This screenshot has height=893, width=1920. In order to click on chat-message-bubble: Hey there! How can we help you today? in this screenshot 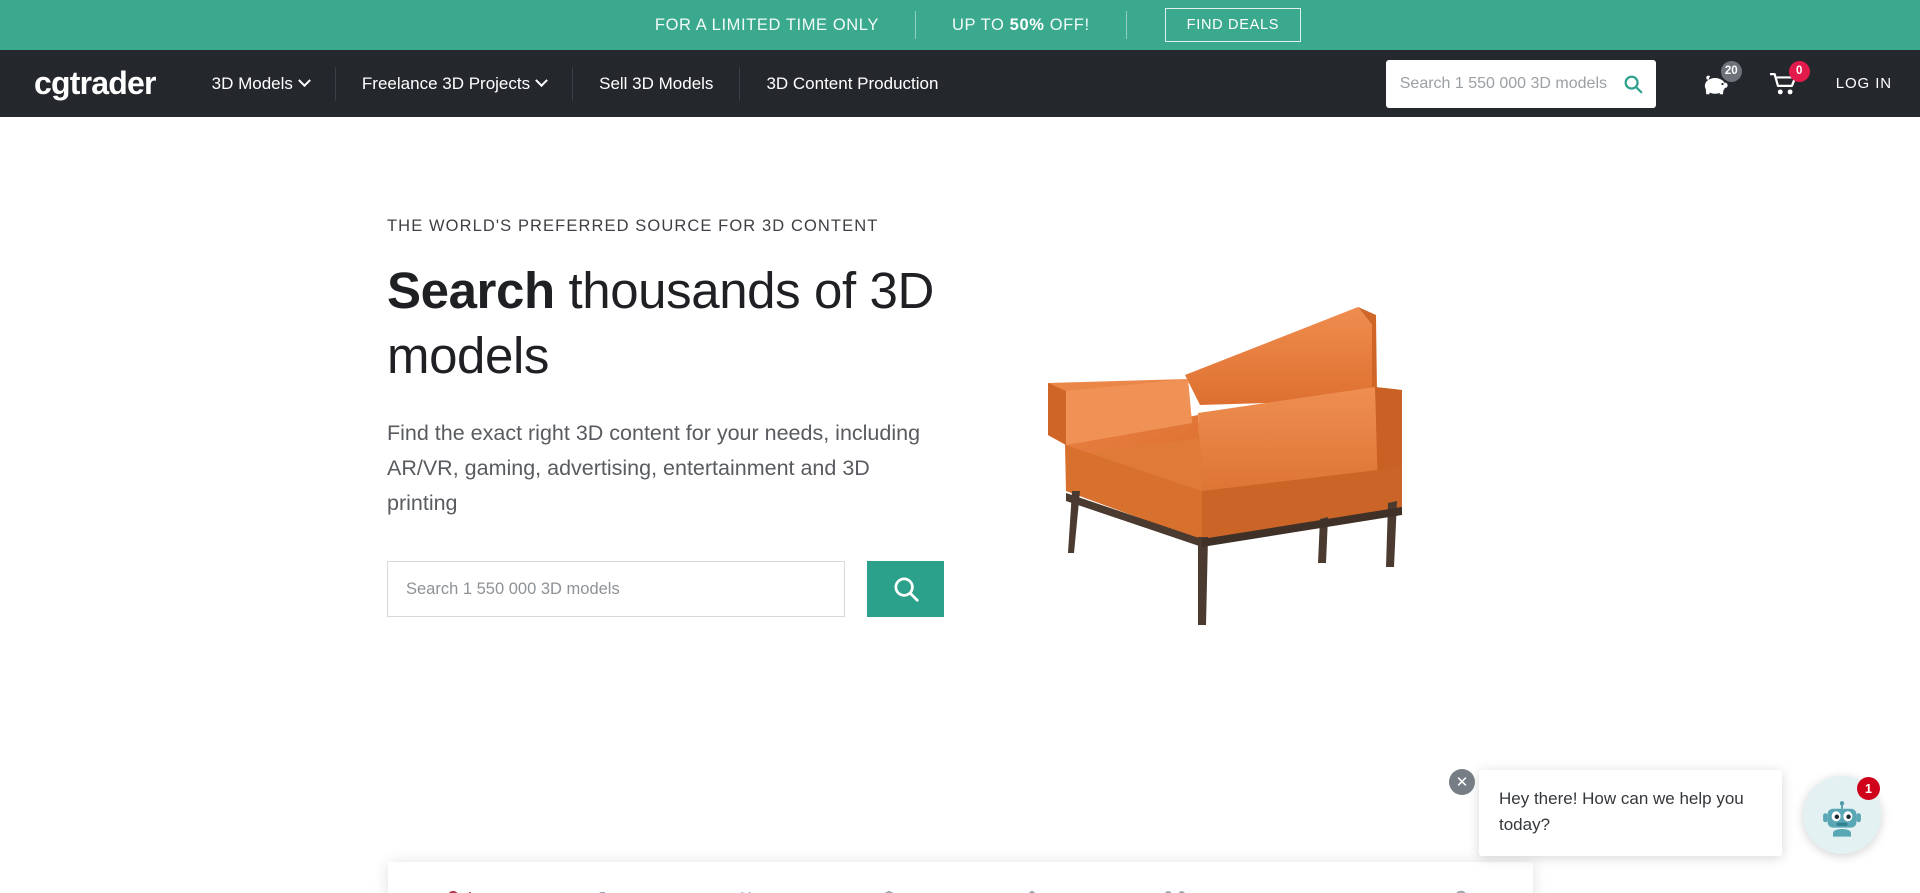, I will do `click(1630, 813)`.